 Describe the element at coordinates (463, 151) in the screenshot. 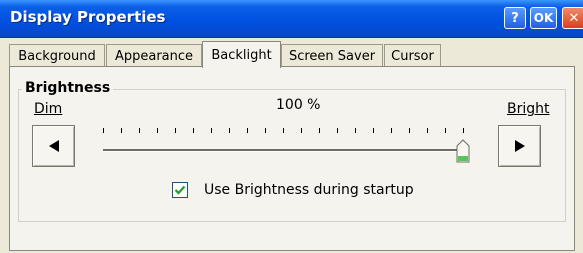

I see `slider-thumb` at that location.